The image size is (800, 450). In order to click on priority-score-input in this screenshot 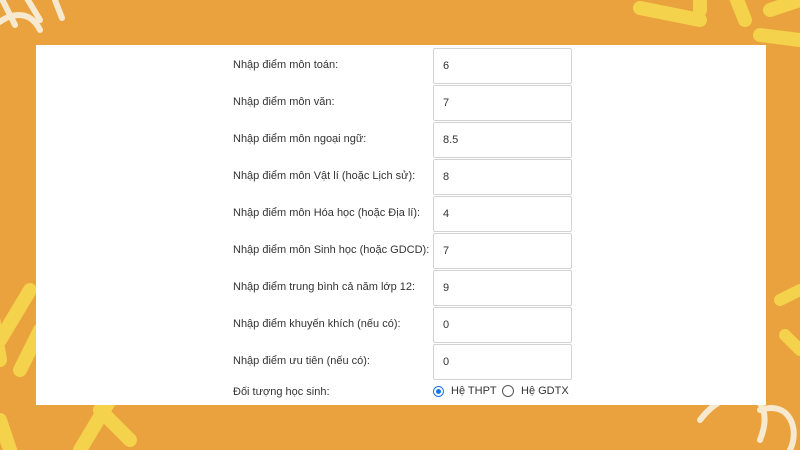, I will do `click(502, 362)`.